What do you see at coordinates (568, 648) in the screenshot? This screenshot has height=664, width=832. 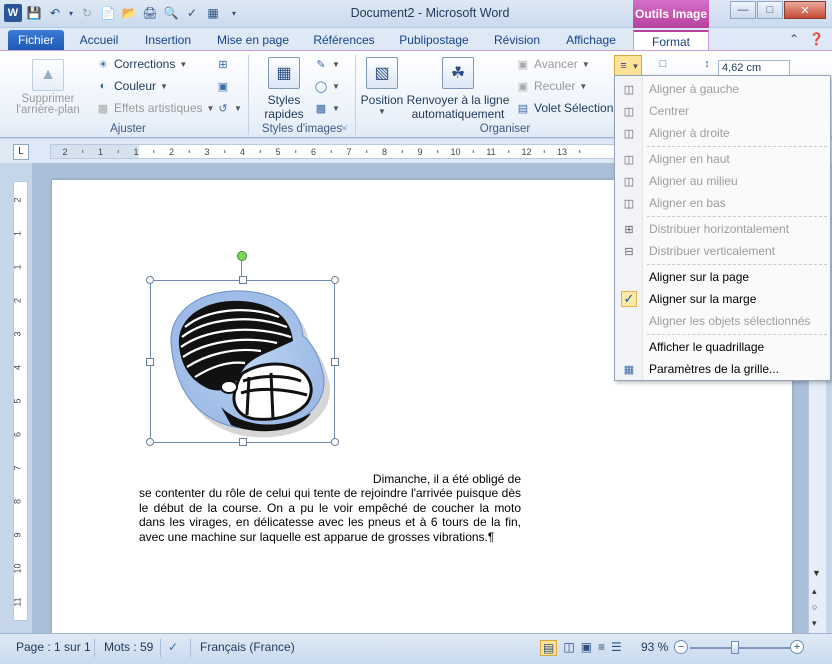 I see `full-screen-reading-icon: ◫` at bounding box center [568, 648].